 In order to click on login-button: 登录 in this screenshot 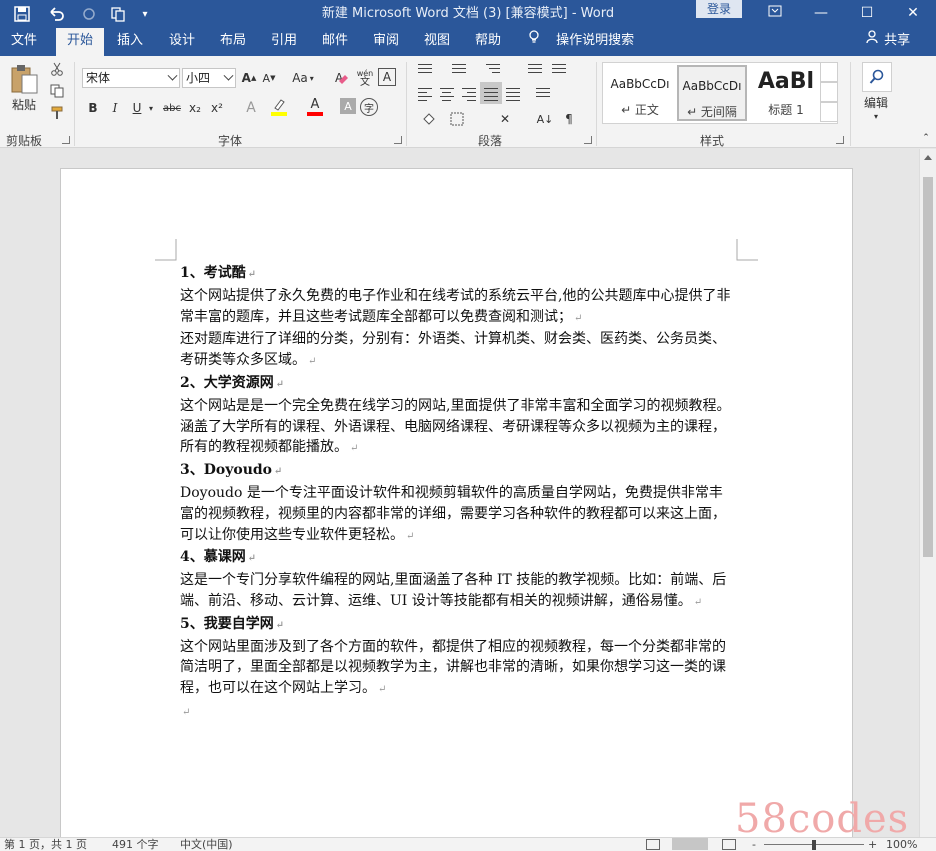, I will do `click(719, 9)`.